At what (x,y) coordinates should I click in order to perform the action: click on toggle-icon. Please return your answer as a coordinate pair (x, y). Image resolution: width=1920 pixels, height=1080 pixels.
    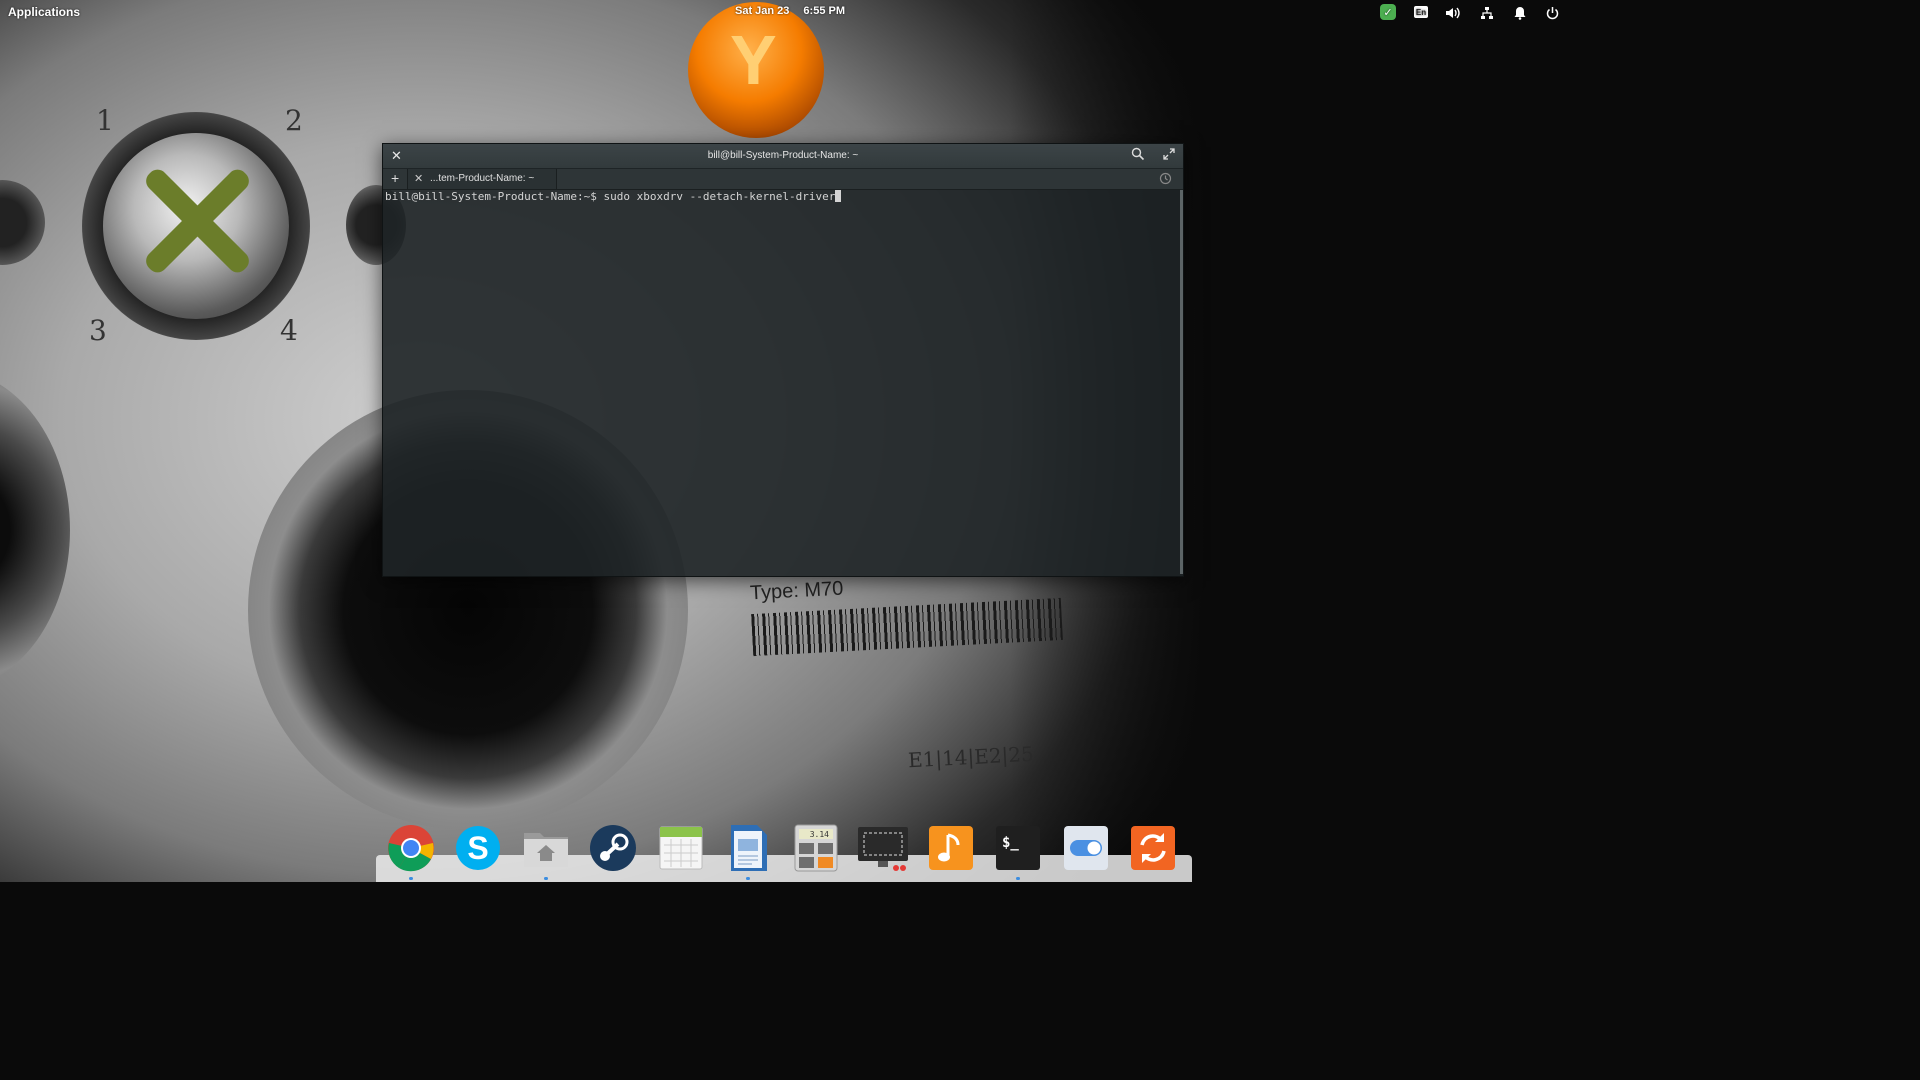
    Looking at the image, I should click on (1086, 848).